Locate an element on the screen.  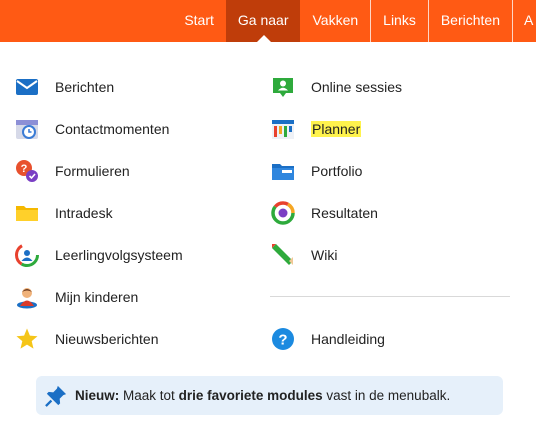
menu-item-contactmomenten: Contactmomenten is located at coordinates (91, 129).